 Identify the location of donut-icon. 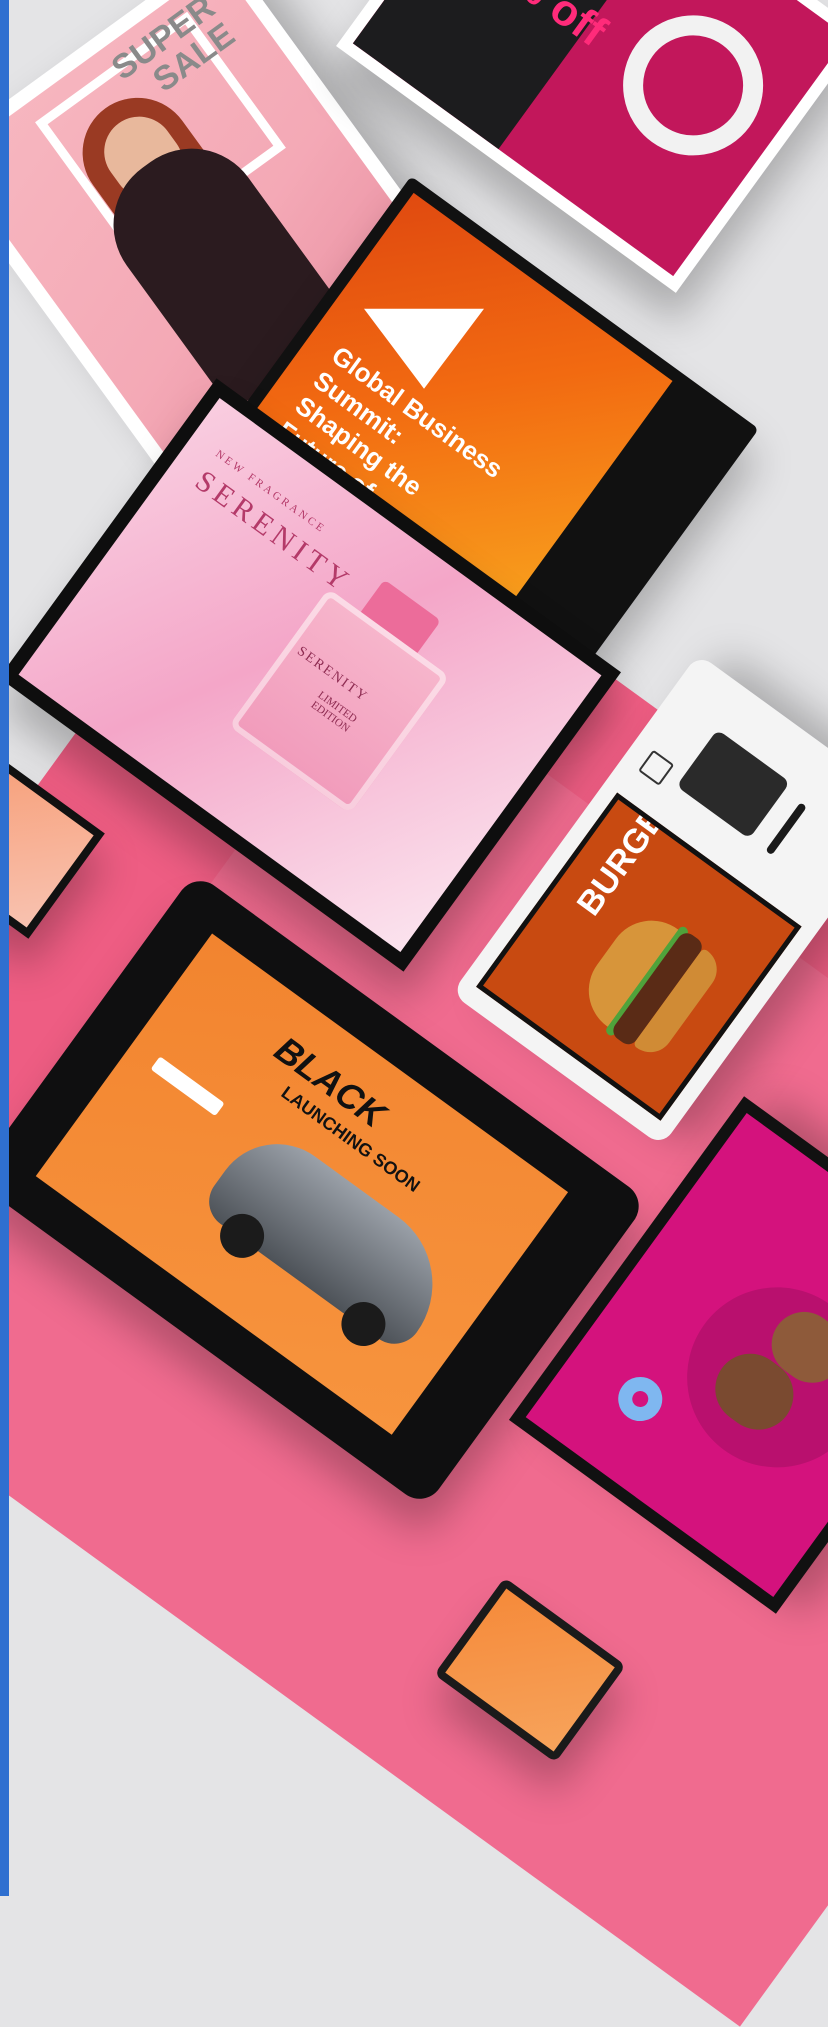
(640, 1399).